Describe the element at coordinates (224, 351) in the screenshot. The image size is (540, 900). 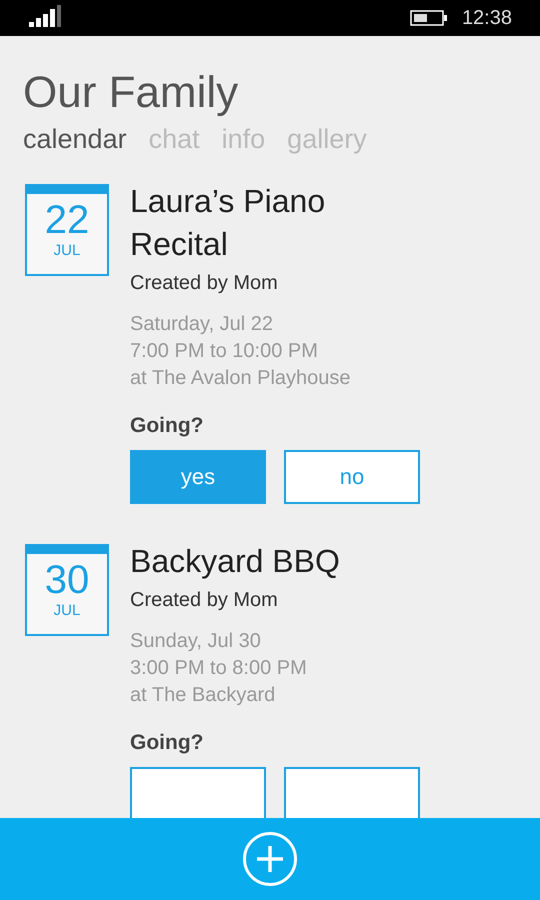
I see `event-time: 7:00 PM to 10:00 PM` at that location.